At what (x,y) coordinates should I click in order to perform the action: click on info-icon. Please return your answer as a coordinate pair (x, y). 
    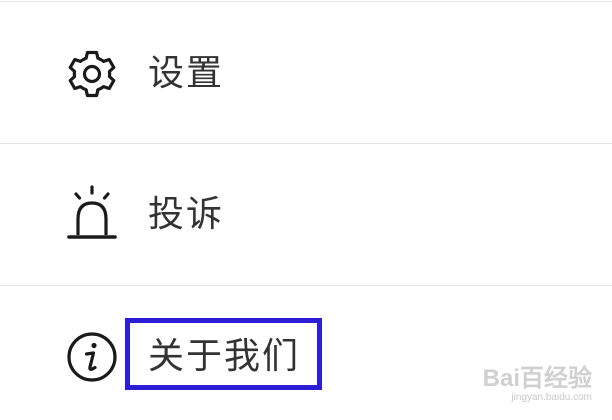
    Looking at the image, I should click on (92, 357).